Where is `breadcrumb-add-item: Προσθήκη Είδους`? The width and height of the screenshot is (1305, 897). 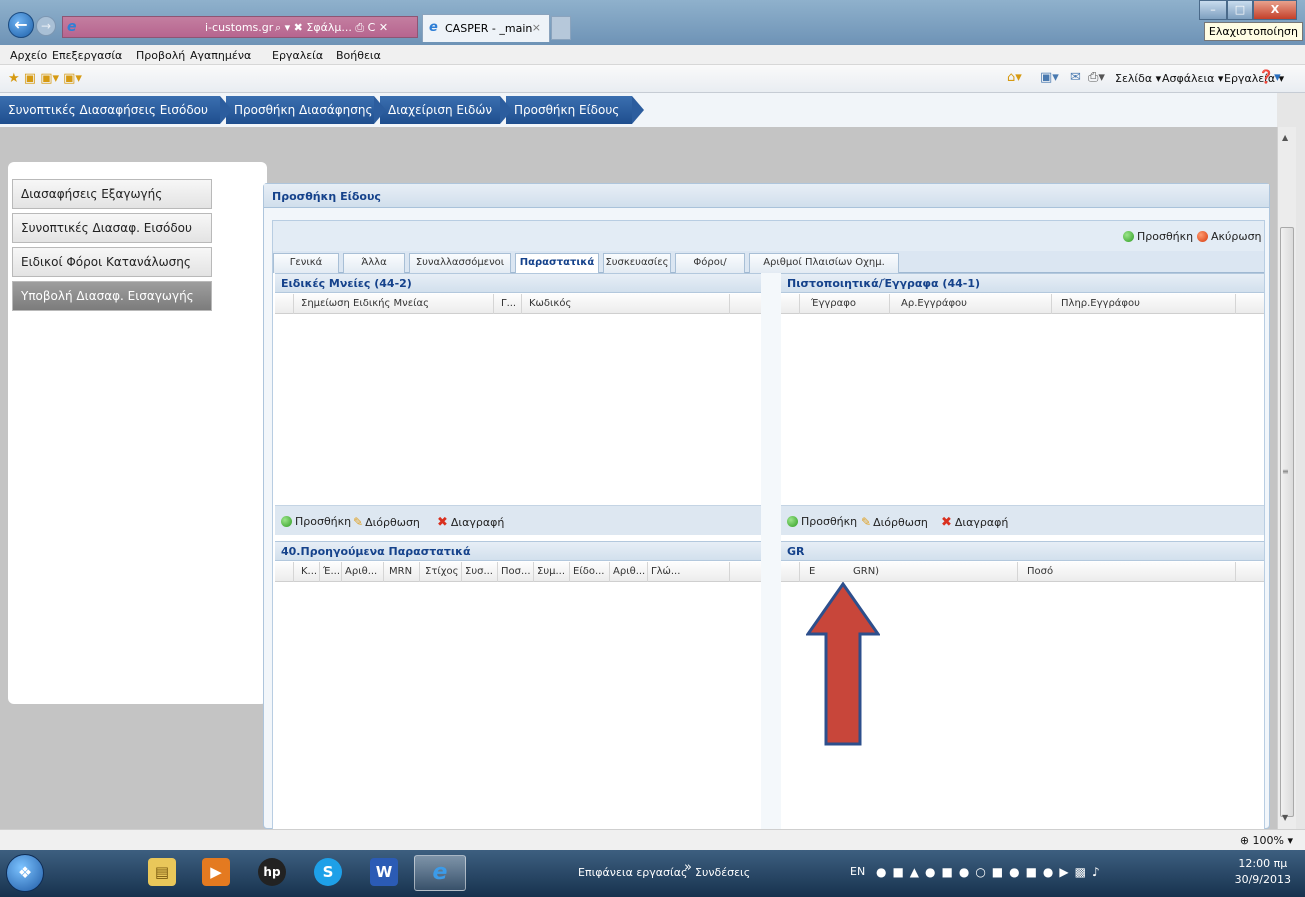
breadcrumb-add-item: Προσθήκη Είδους is located at coordinates (575, 110).